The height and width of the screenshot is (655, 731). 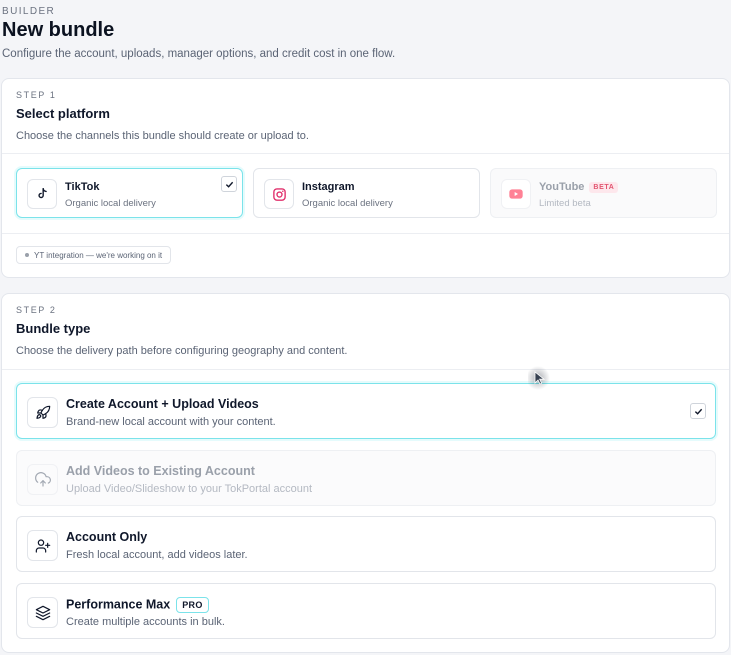 What do you see at coordinates (36, 95) in the screenshot?
I see `step1-label: STEP 1` at bounding box center [36, 95].